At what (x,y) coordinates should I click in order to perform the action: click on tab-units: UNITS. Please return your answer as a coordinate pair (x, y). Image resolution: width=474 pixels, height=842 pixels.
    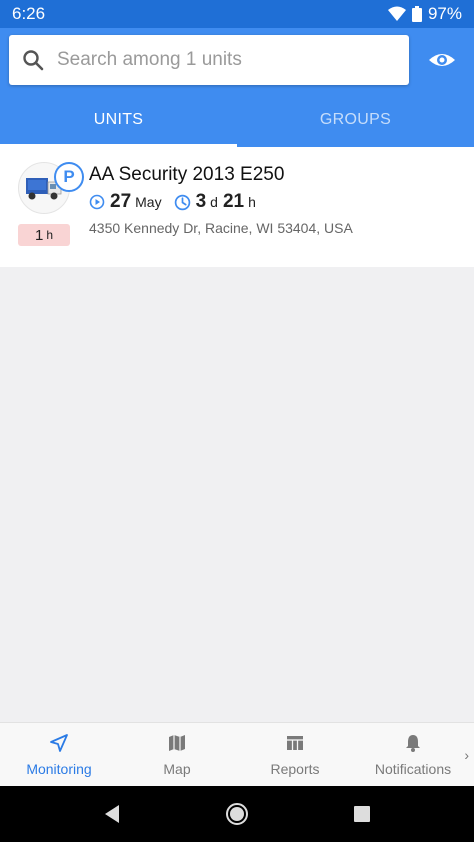
    Looking at the image, I should click on (118, 119).